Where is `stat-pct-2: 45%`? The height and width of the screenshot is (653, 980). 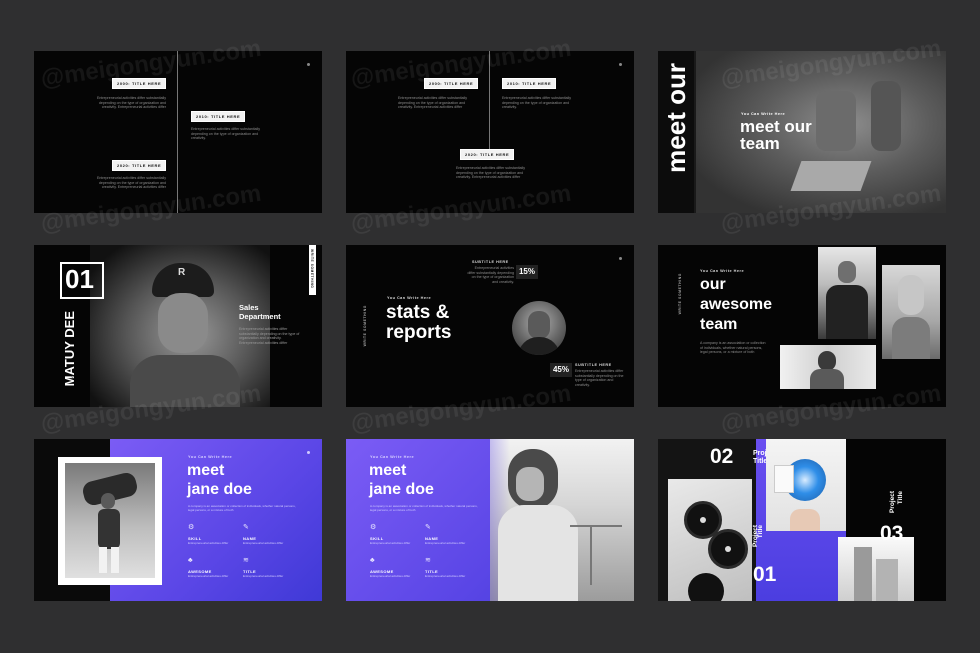
stat-pct-2: 45% is located at coordinates (561, 370).